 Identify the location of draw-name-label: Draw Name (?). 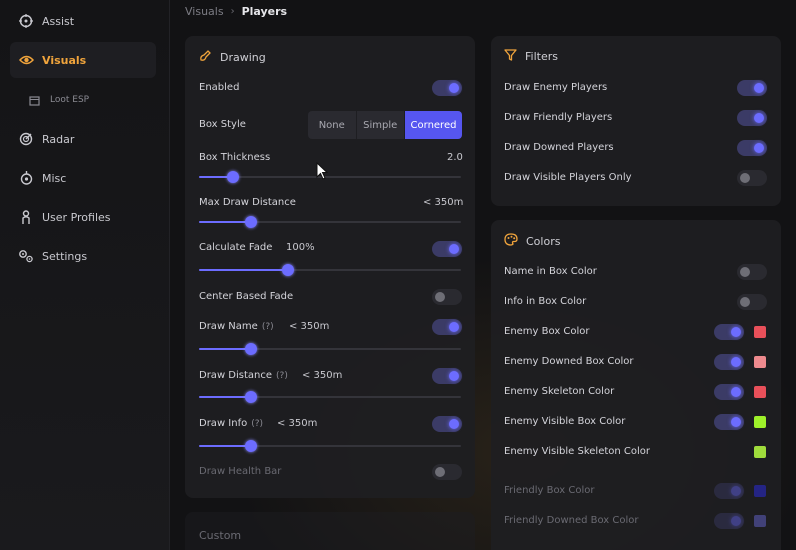
(236, 326).